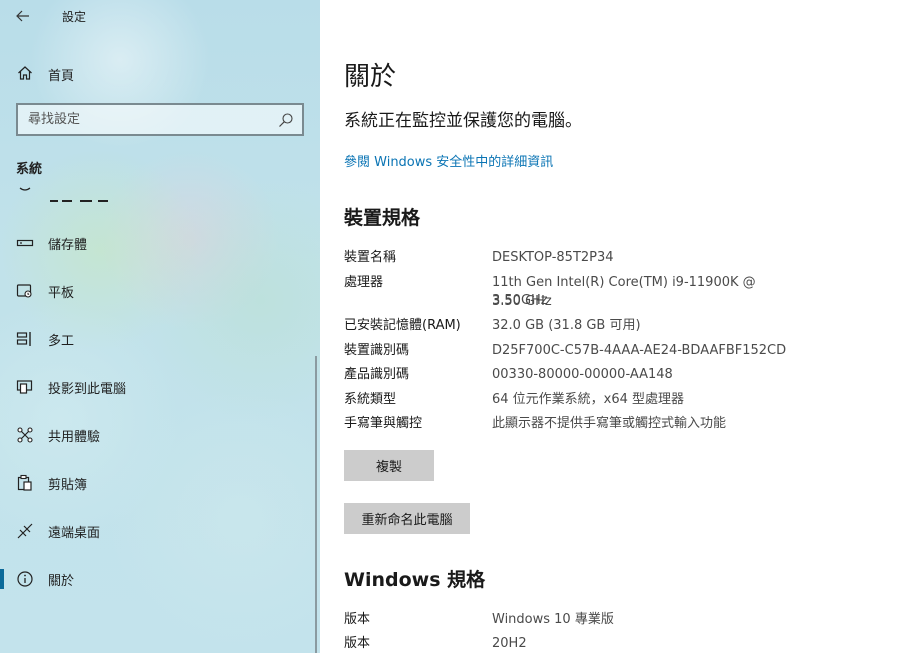 The height and width of the screenshot is (653, 900). What do you see at coordinates (448, 160) in the screenshot?
I see `windows-security-link: 參閱 Windows 安全性中的詳細資訊` at bounding box center [448, 160].